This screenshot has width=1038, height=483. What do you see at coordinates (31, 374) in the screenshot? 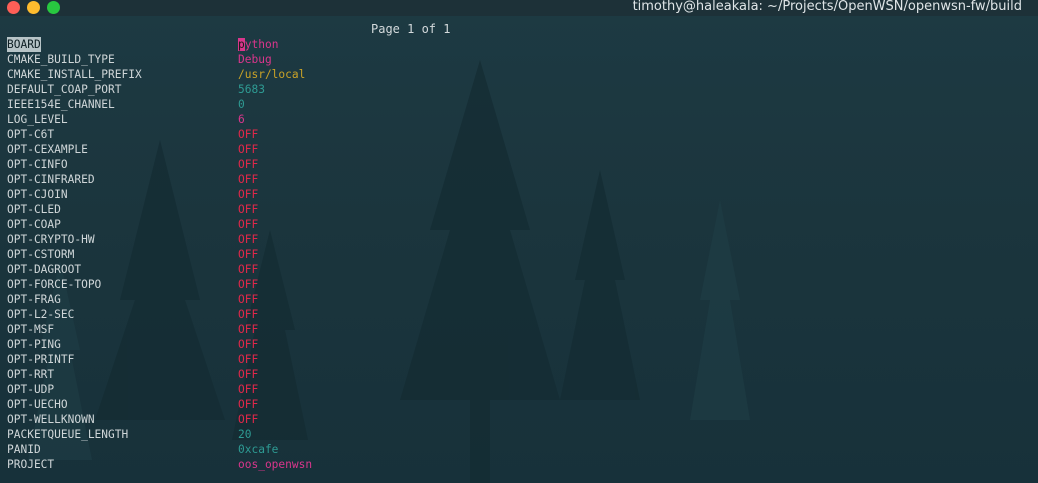
I see `cache-entry-key: OPT-RRT` at bounding box center [31, 374].